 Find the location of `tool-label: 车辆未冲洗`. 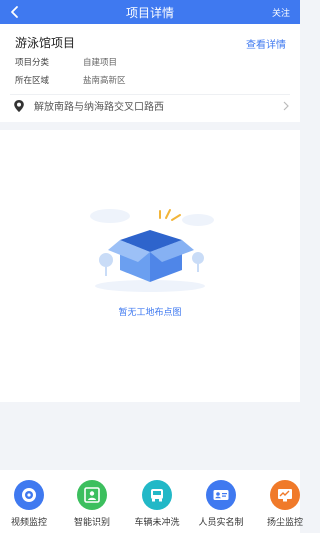

tool-label: 车辆未冲洗 is located at coordinates (157, 523).